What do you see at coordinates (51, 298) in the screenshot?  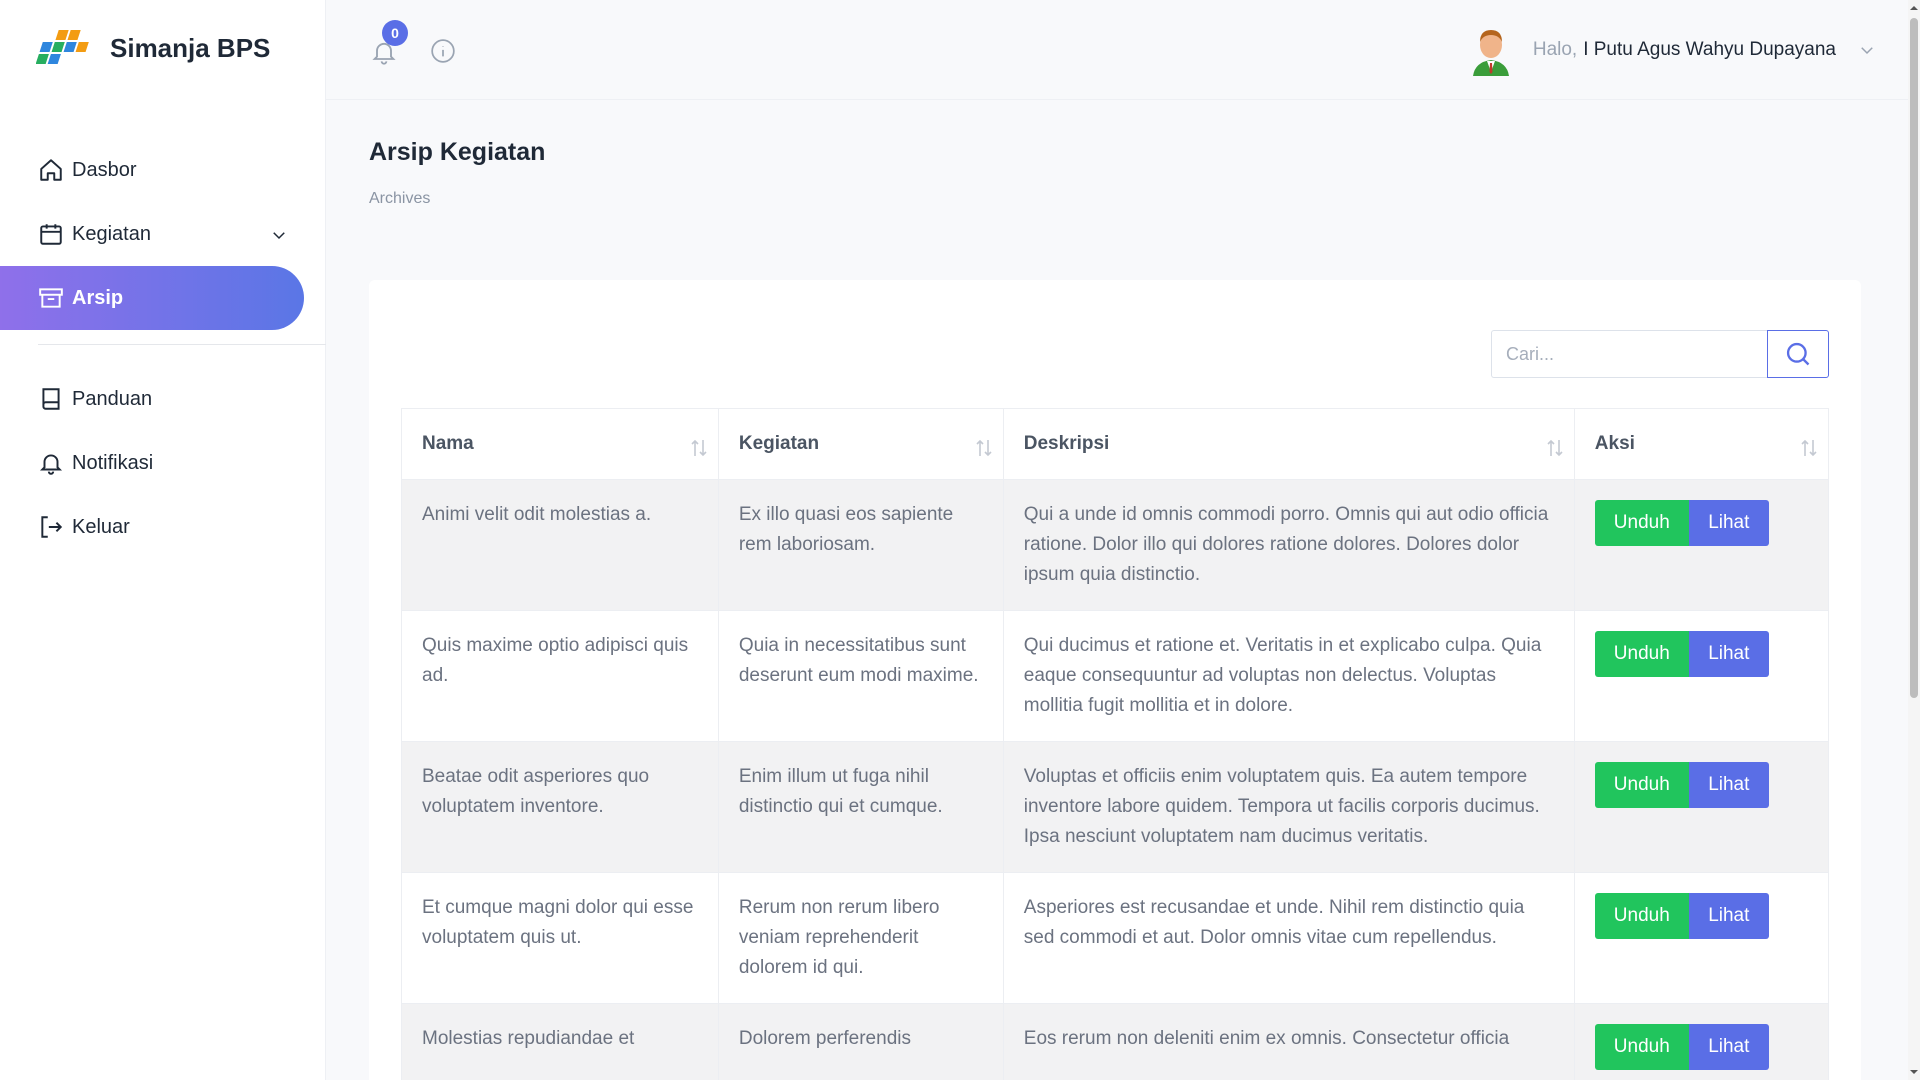 I see `archive-icon` at bounding box center [51, 298].